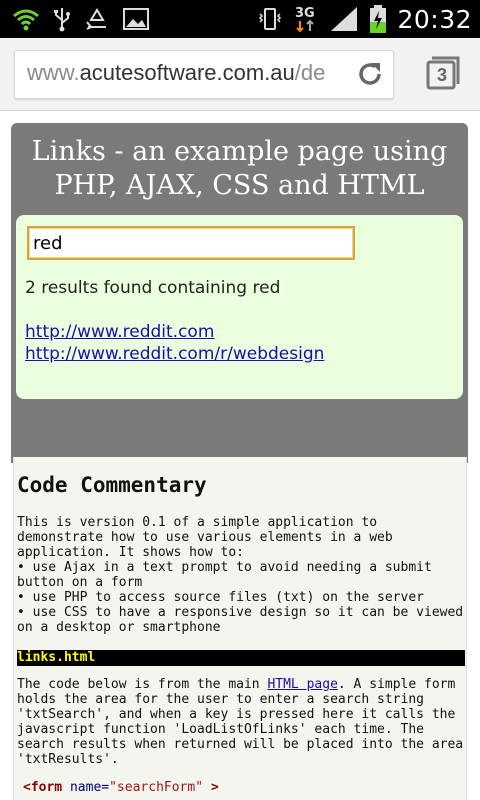 The height and width of the screenshot is (800, 480). What do you see at coordinates (240, 19) in the screenshot?
I see `status-bar: 3G 20:32` at bounding box center [240, 19].